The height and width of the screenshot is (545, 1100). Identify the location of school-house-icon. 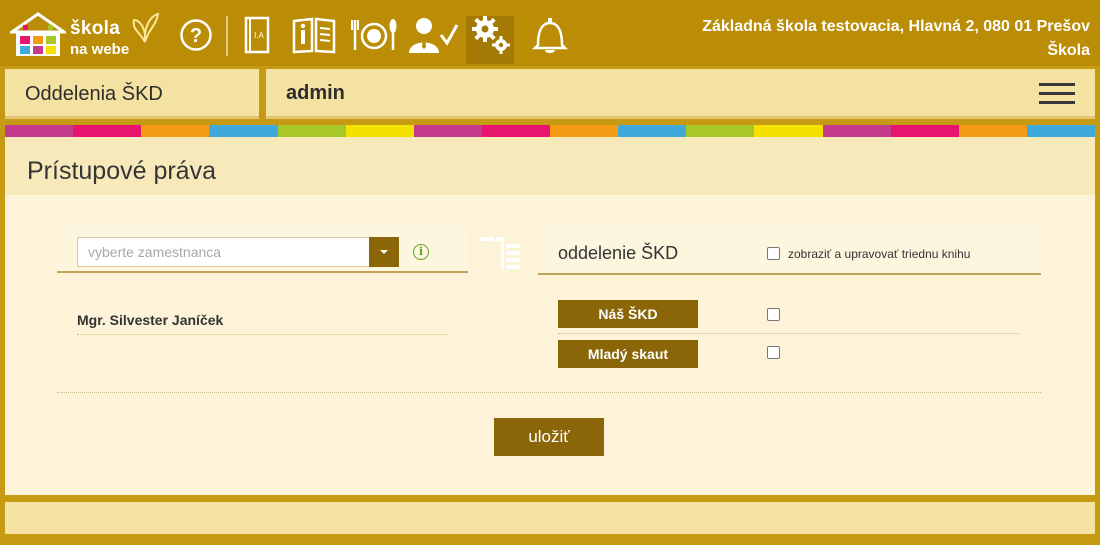
(38, 34).